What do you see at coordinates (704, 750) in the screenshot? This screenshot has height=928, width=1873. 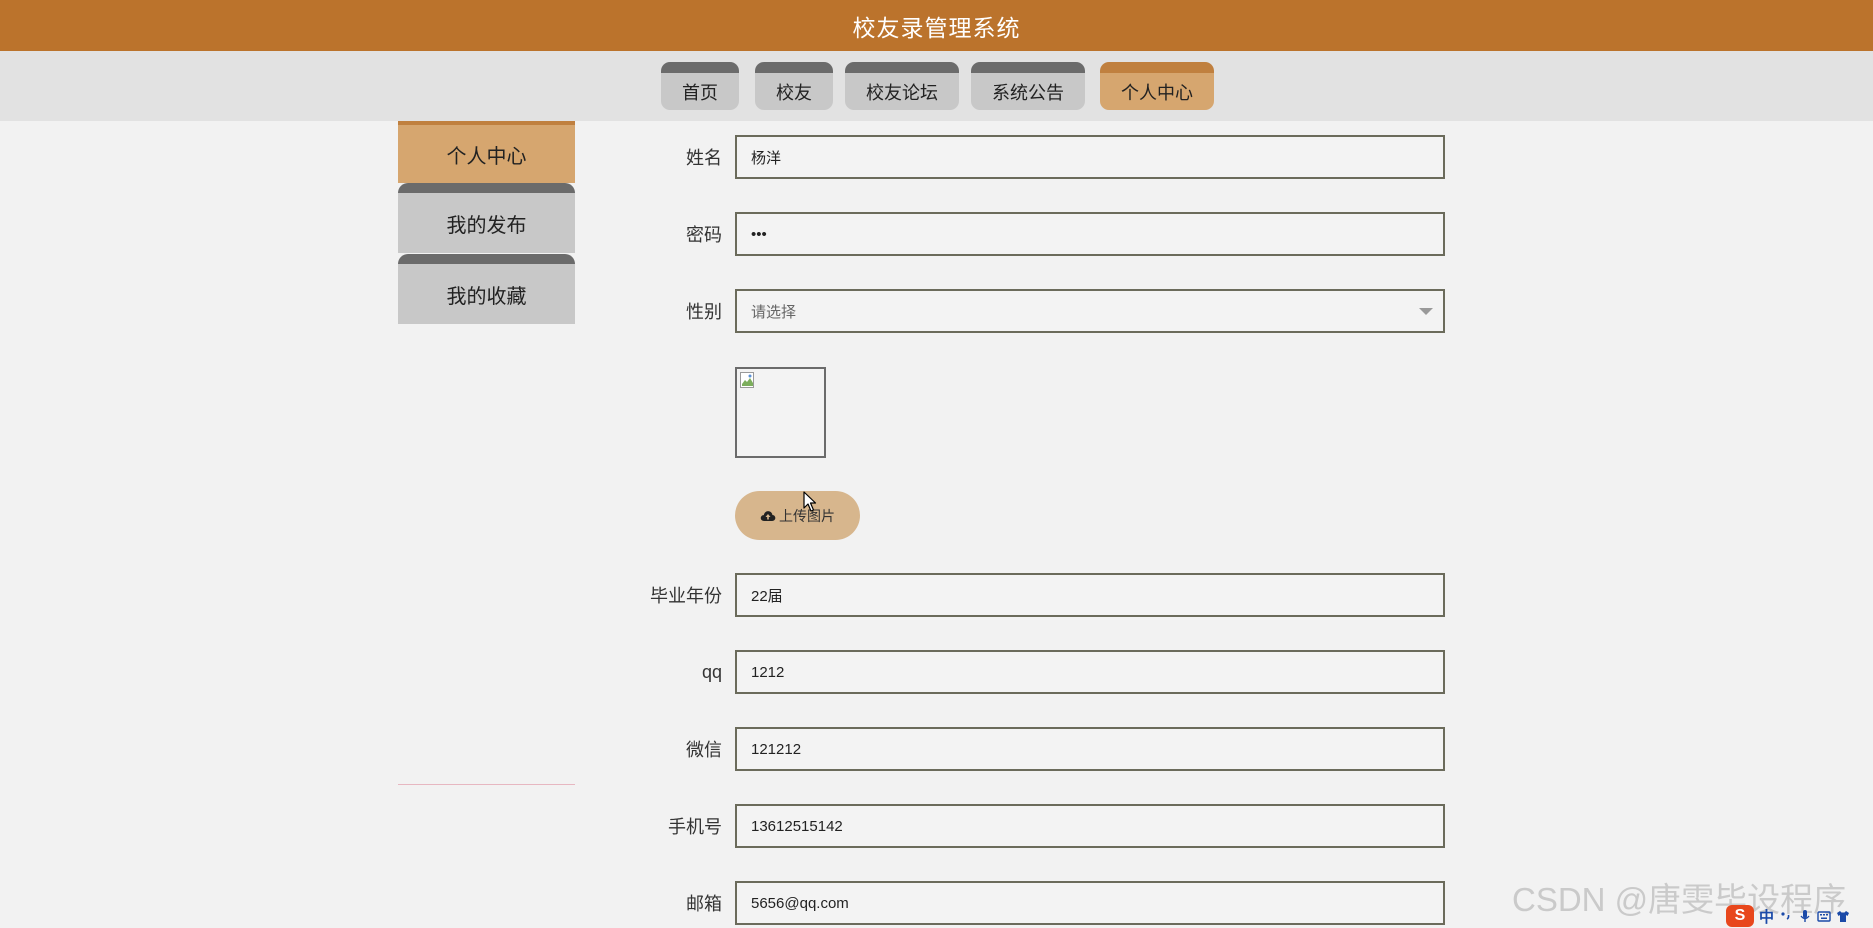 I see `wechat-label: 微信` at bounding box center [704, 750].